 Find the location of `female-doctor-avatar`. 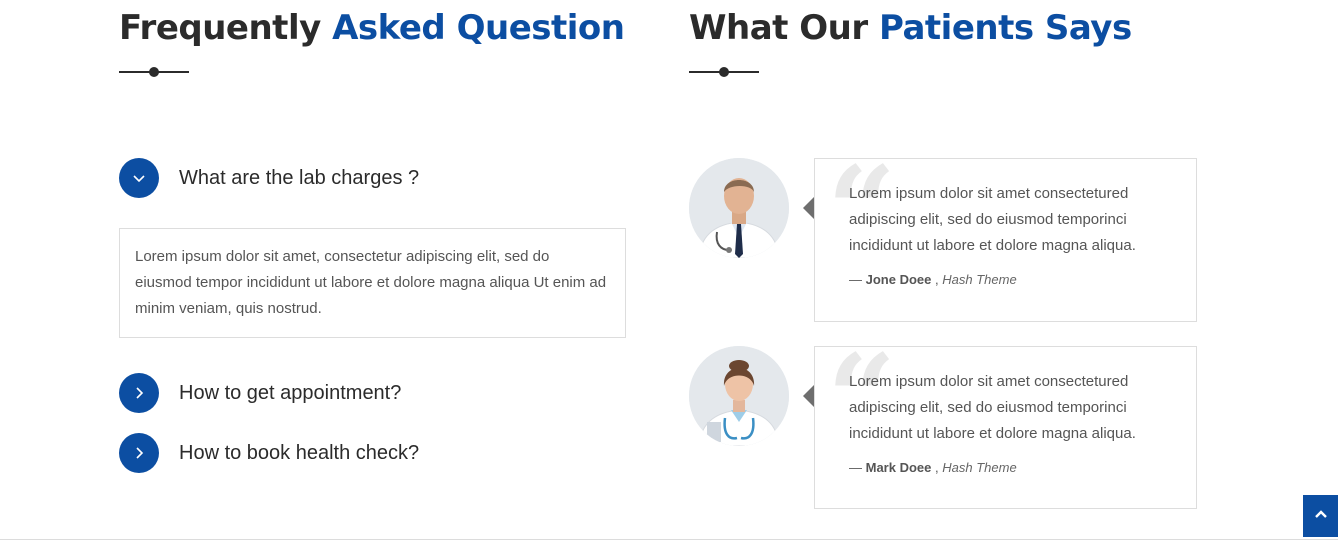

female-doctor-avatar is located at coordinates (739, 396).